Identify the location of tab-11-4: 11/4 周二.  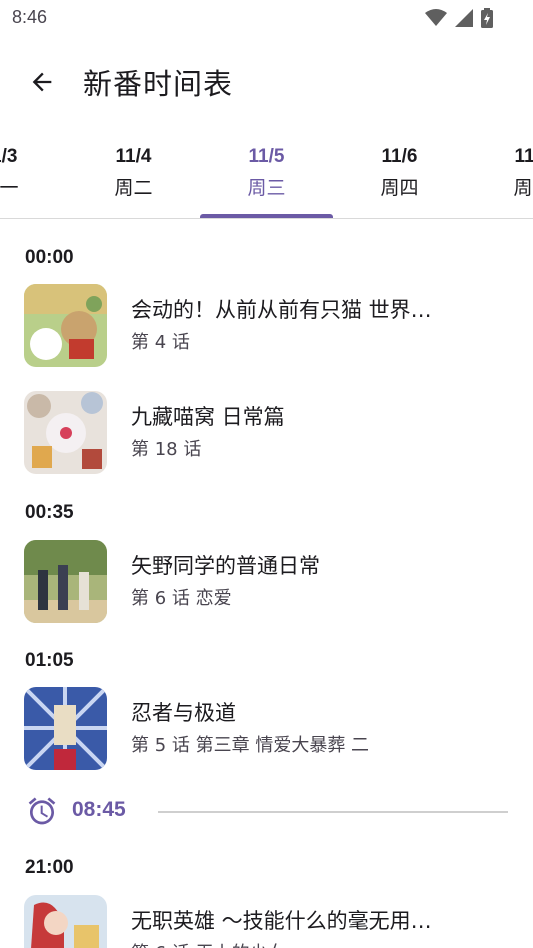
(133, 173).